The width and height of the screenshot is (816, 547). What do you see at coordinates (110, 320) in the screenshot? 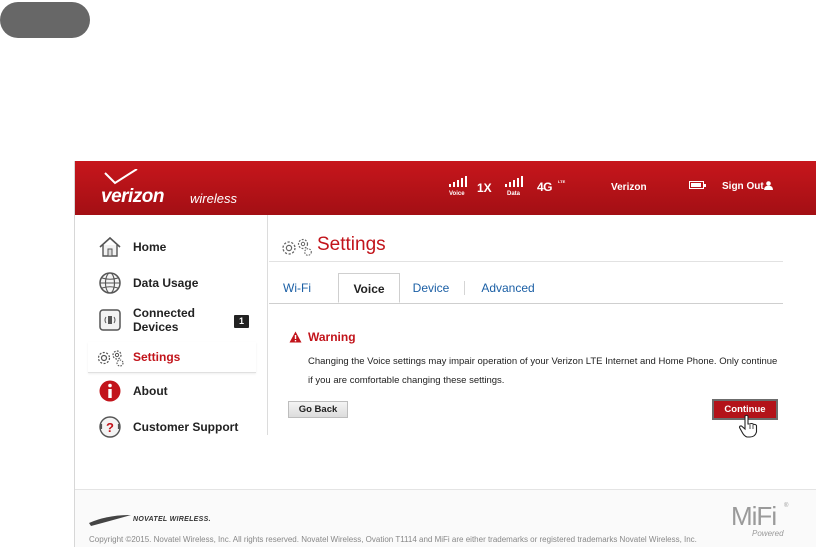
I see `device-icon` at bounding box center [110, 320].